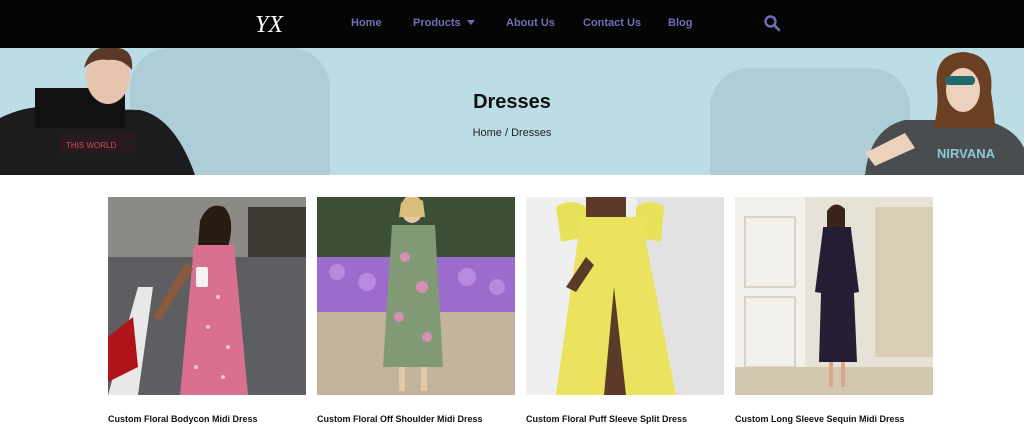 This screenshot has width=1024, height=440. I want to click on page-title: Dresses, so click(512, 102).